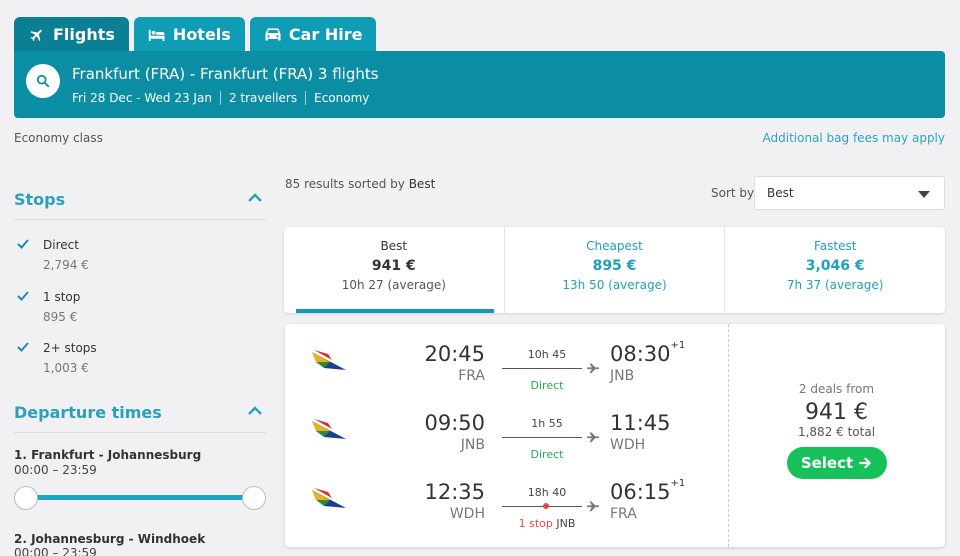  Describe the element at coordinates (614, 285) in the screenshot. I see `sort-tab-duration: 13h 50 (average)` at that location.